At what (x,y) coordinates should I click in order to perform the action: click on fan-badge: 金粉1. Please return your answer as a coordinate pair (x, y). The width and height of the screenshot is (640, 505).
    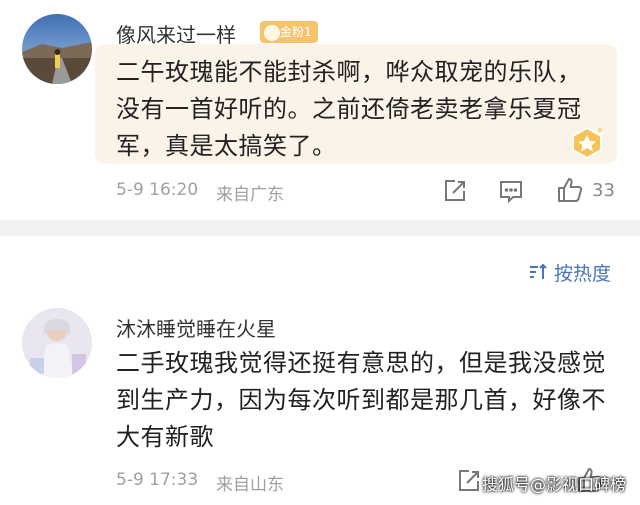
    Looking at the image, I should click on (289, 32).